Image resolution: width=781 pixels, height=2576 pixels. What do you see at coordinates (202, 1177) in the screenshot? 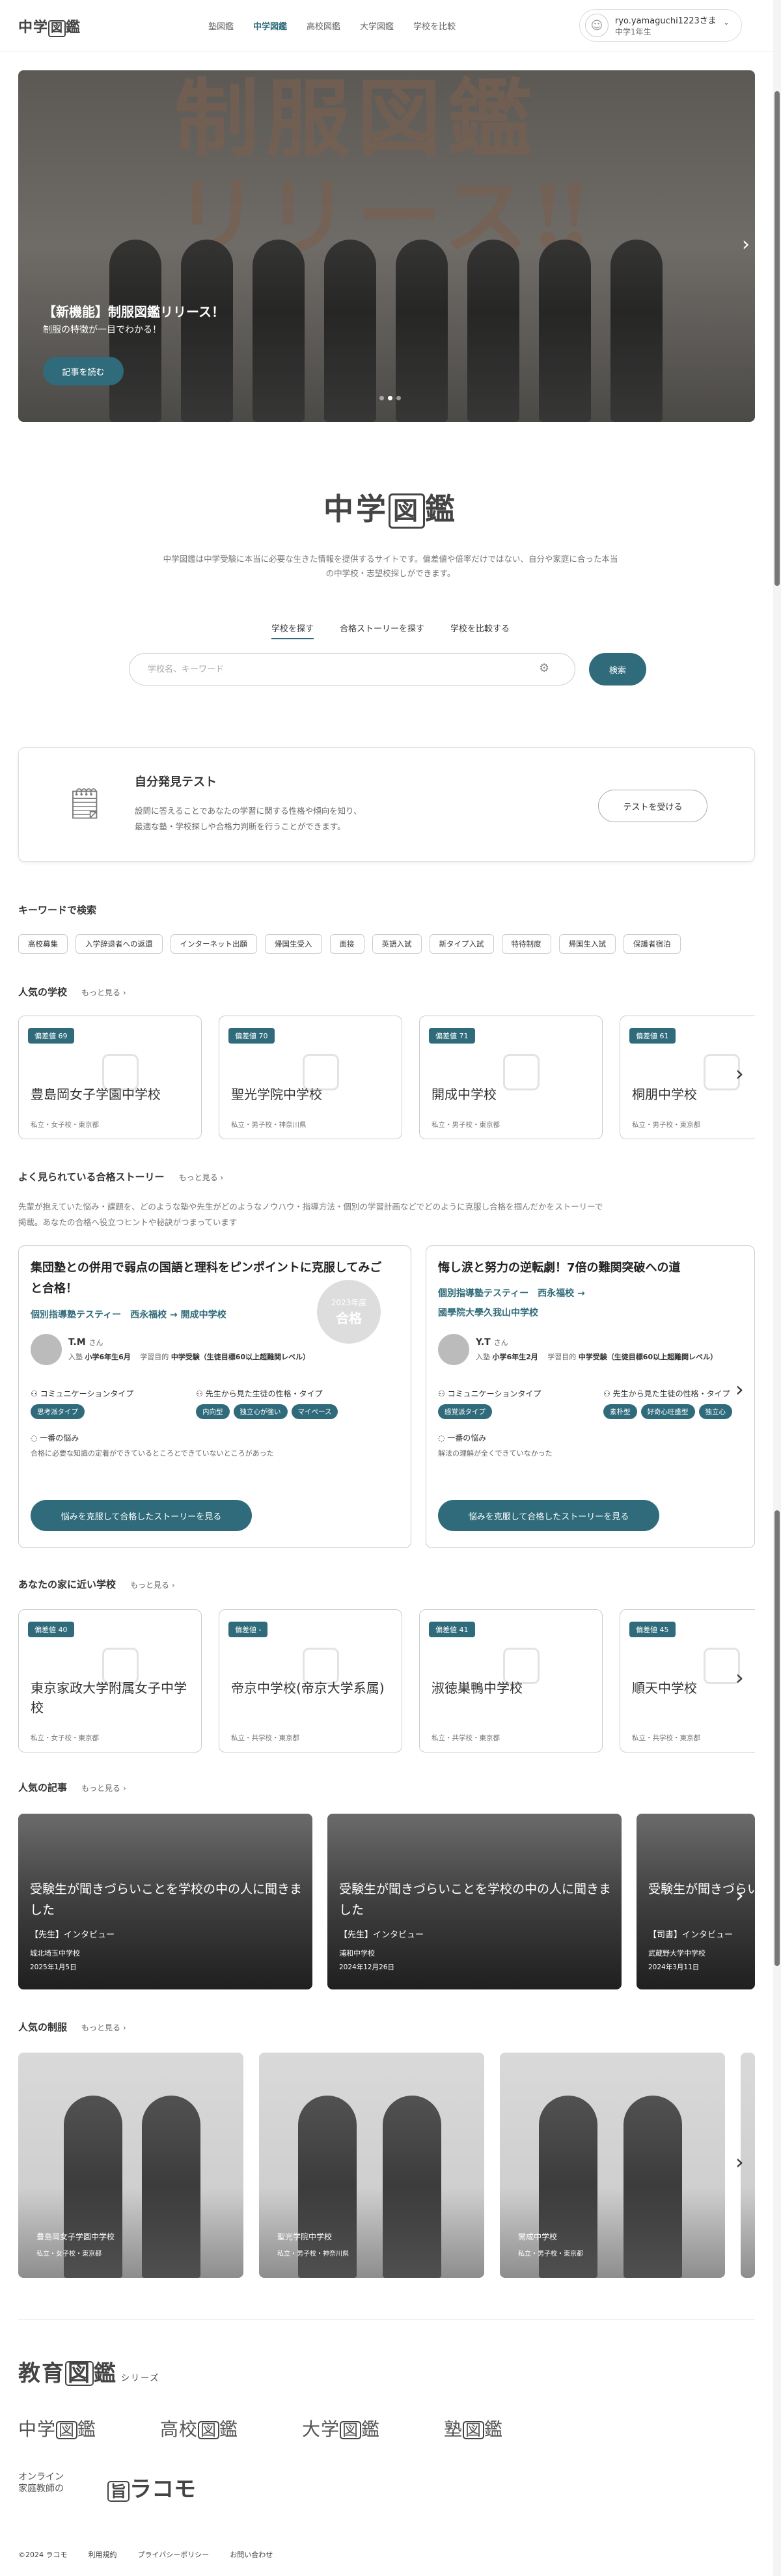
I see `stories-more-link: もっと見る ›` at bounding box center [202, 1177].